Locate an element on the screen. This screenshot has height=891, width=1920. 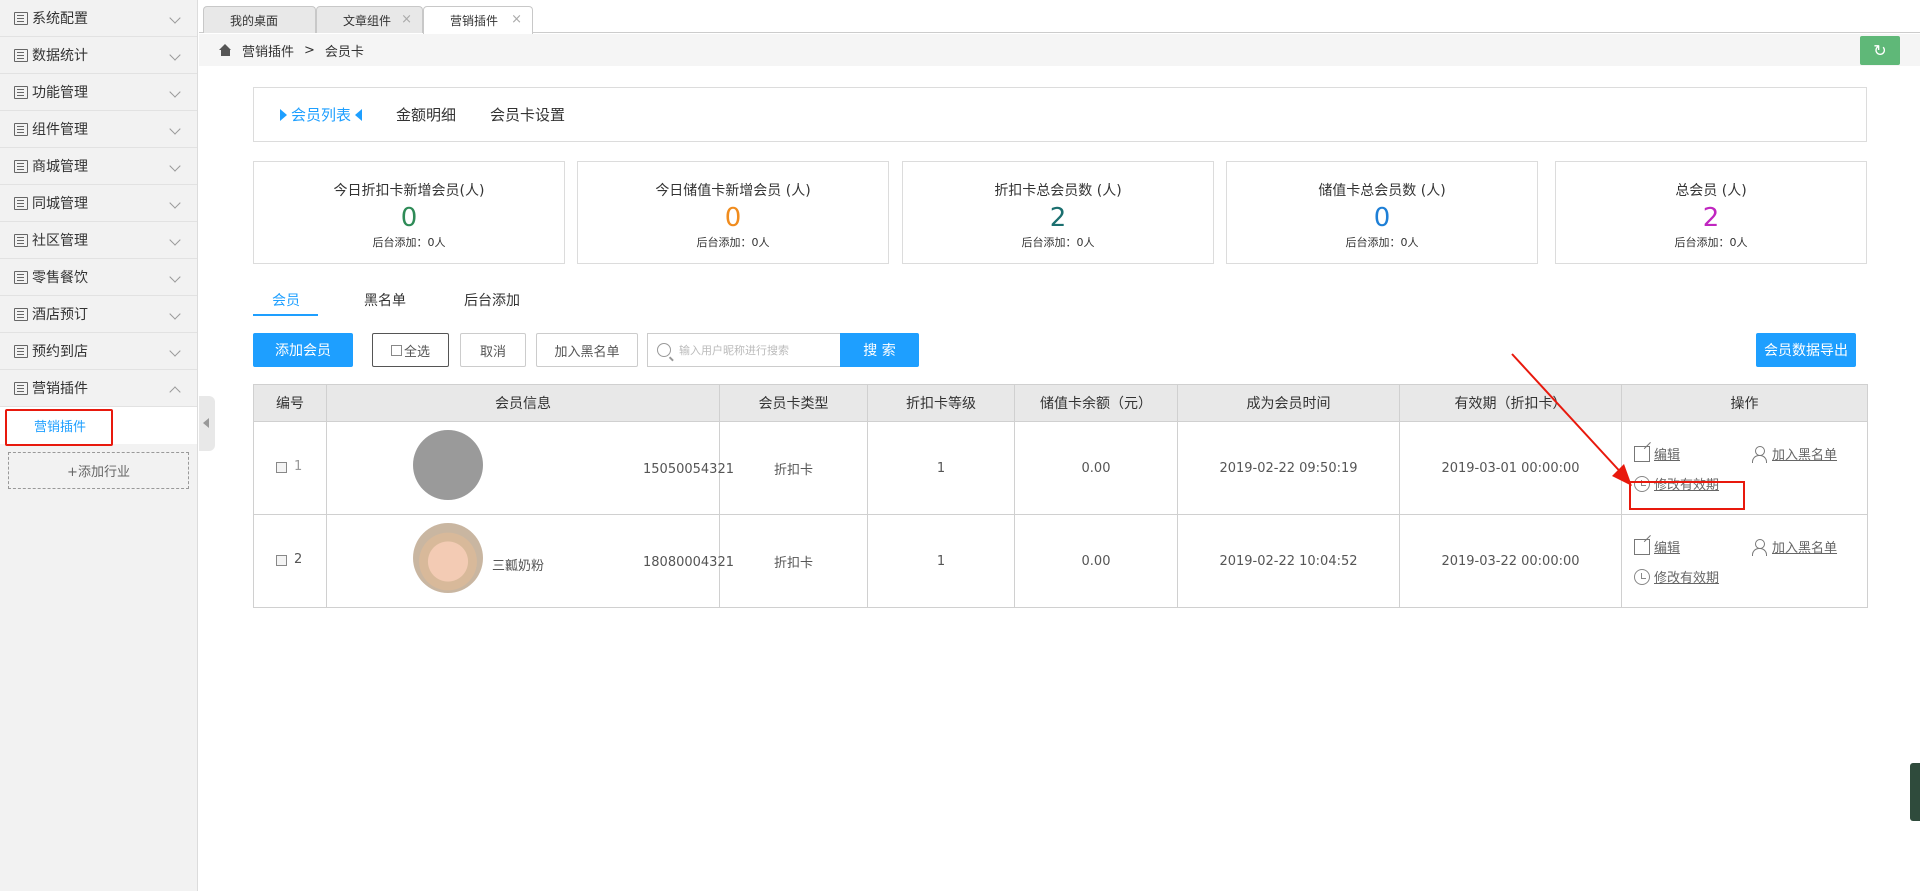
user-icon is located at coordinates (1760, 547).